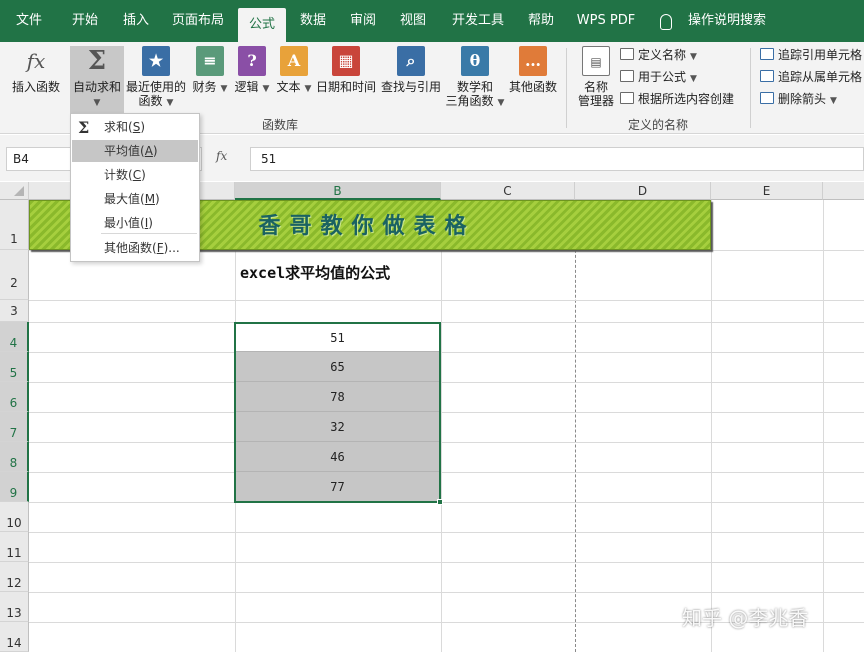  I want to click on column-header-c: C, so click(508, 191).